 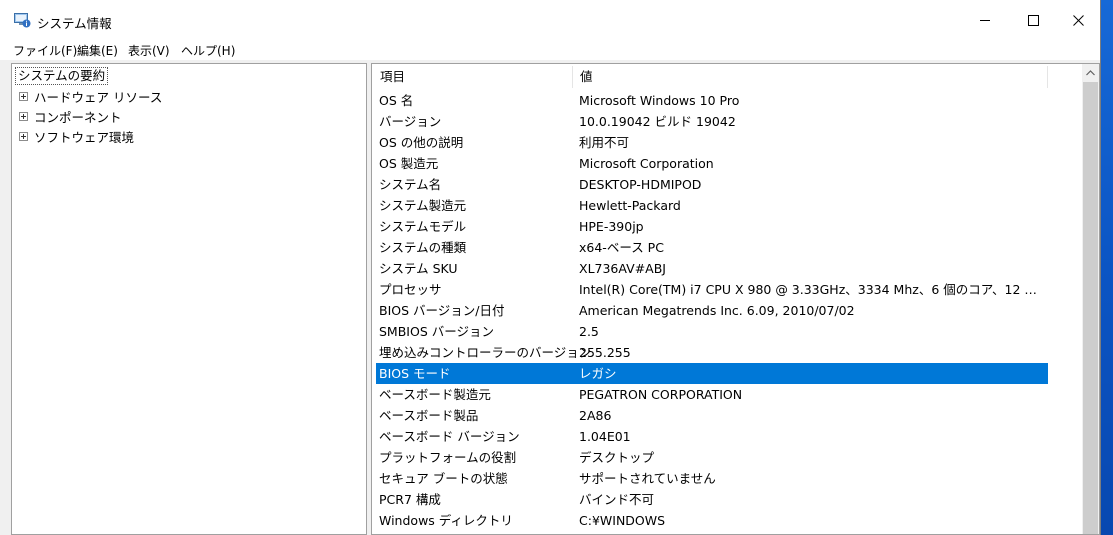 What do you see at coordinates (409, 163) in the screenshot?
I see `cell-item: OS 製造元` at bounding box center [409, 163].